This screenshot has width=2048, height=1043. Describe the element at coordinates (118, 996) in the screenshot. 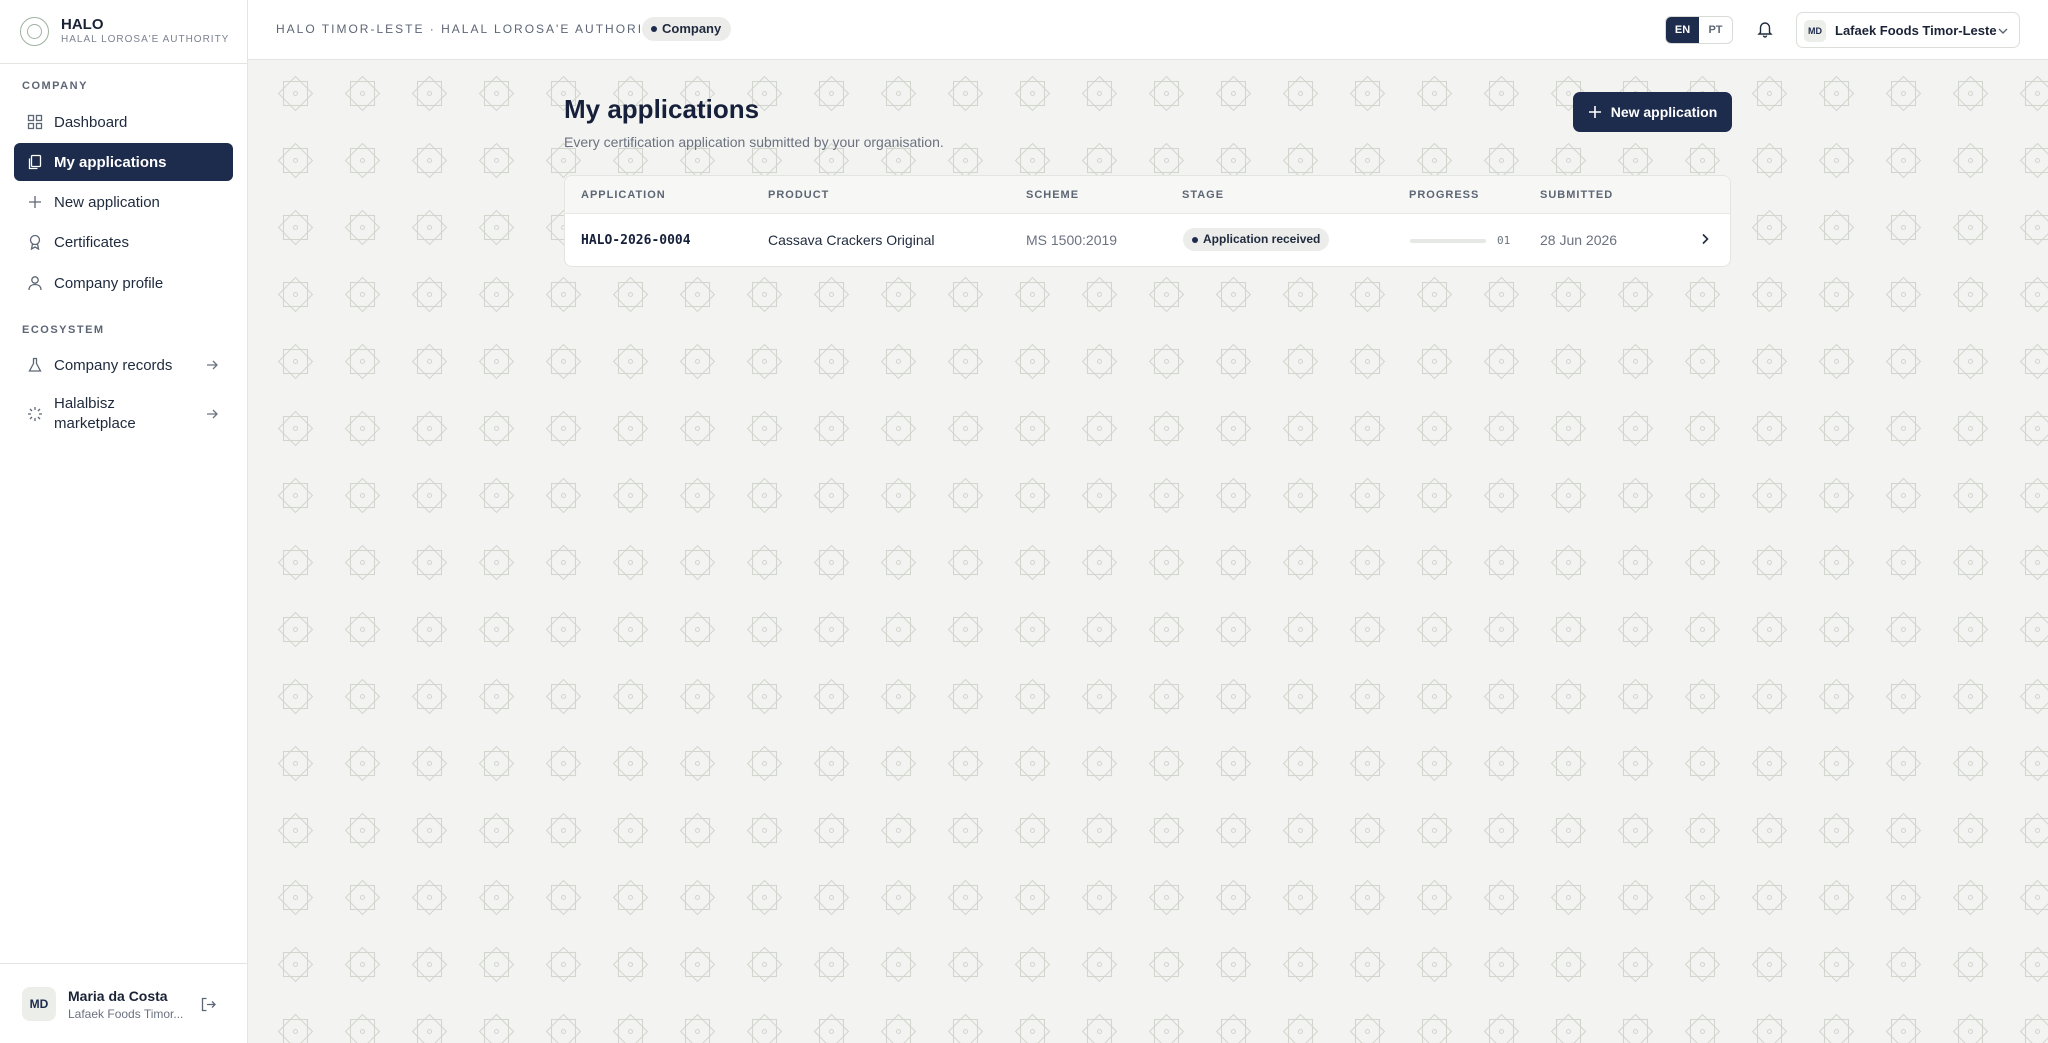

I see `user-name: Maria da Costa` at that location.